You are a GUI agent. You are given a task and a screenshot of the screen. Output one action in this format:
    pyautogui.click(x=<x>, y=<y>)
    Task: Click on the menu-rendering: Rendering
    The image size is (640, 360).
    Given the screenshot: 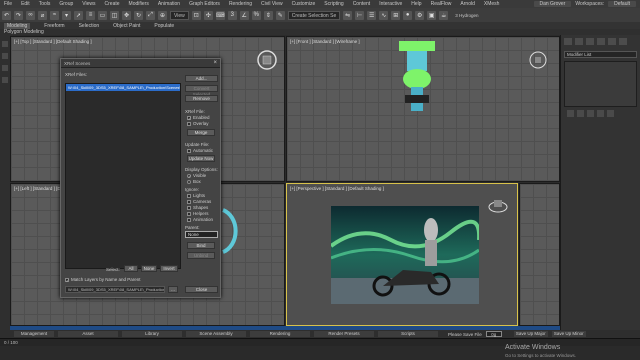 What is the action you would take?
    pyautogui.click(x=240, y=4)
    